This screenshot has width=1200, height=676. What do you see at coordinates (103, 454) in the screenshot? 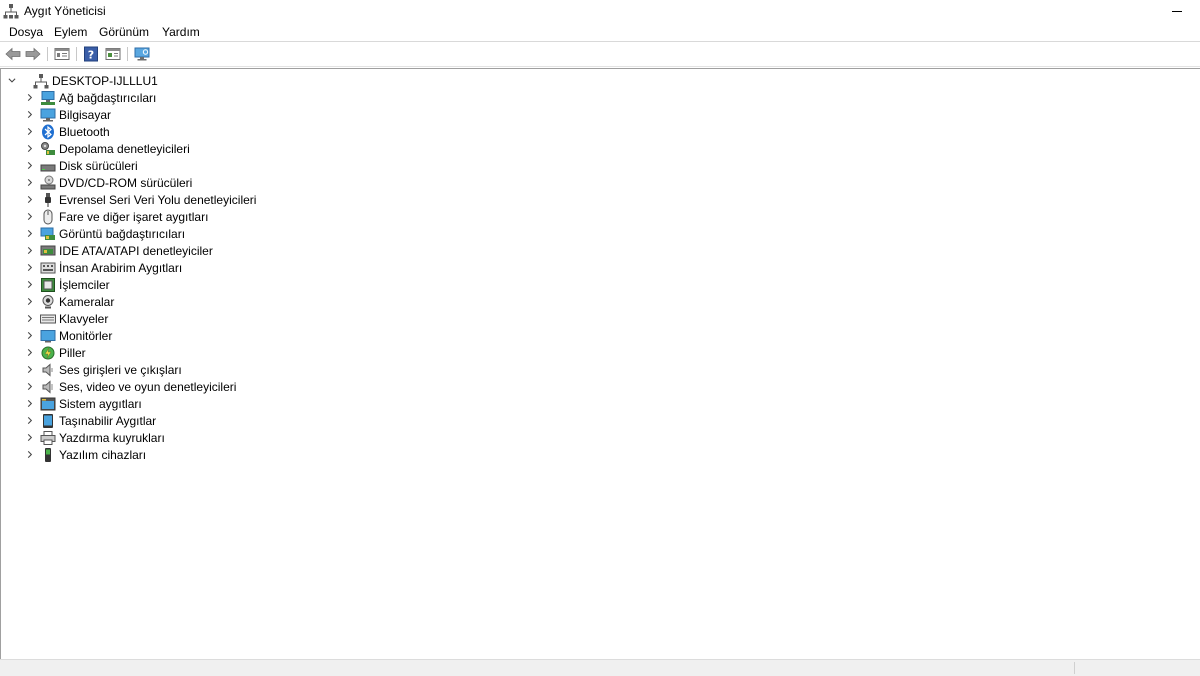
I see `tree-item-label: Yazılım cihazları` at bounding box center [103, 454].